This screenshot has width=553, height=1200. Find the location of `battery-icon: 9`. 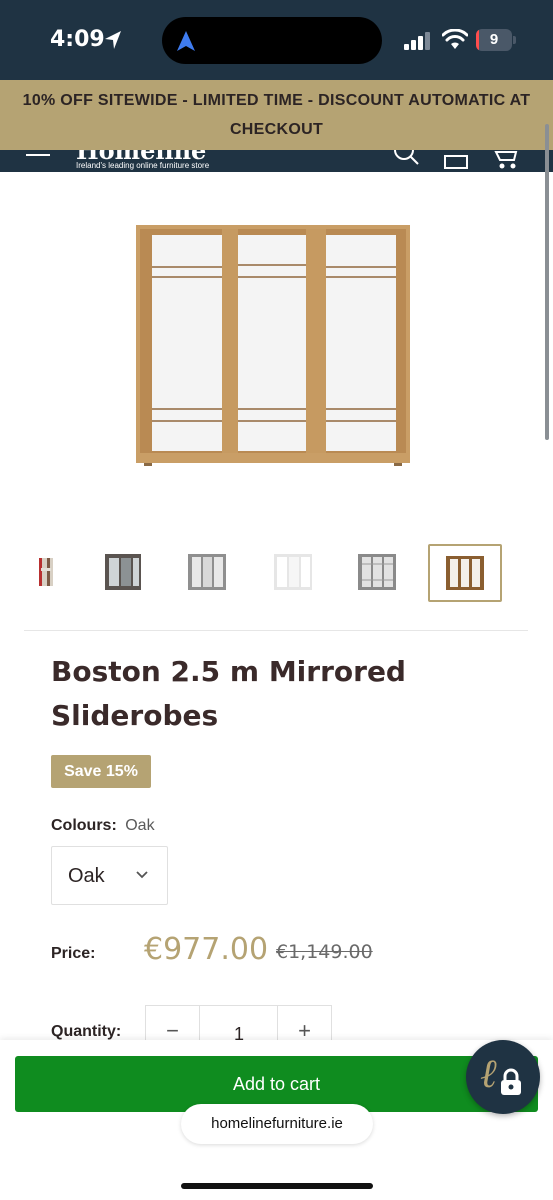

battery-icon: 9 is located at coordinates (496, 40).